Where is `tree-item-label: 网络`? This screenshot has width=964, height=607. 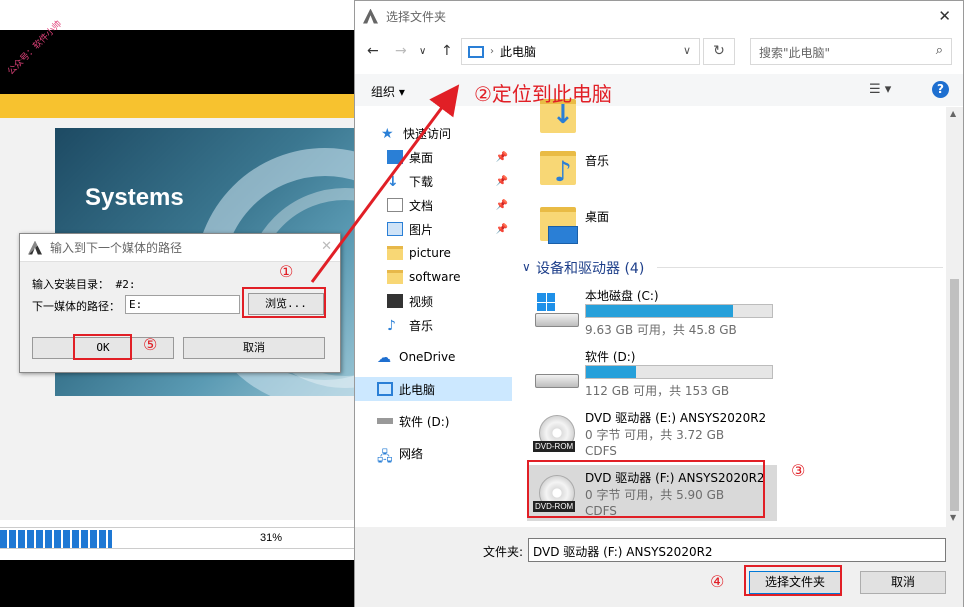 tree-item-label: 网络 is located at coordinates (411, 453).